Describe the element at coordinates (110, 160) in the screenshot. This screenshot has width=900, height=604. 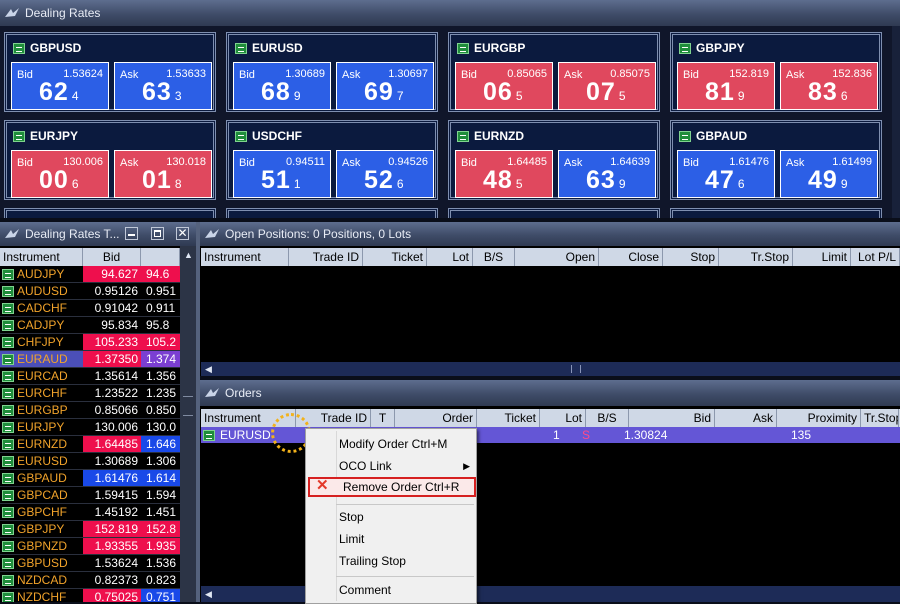
I see `currency-tile: EURJPY Bid 130.006 00 6 Ask 130.018 01 8` at that location.